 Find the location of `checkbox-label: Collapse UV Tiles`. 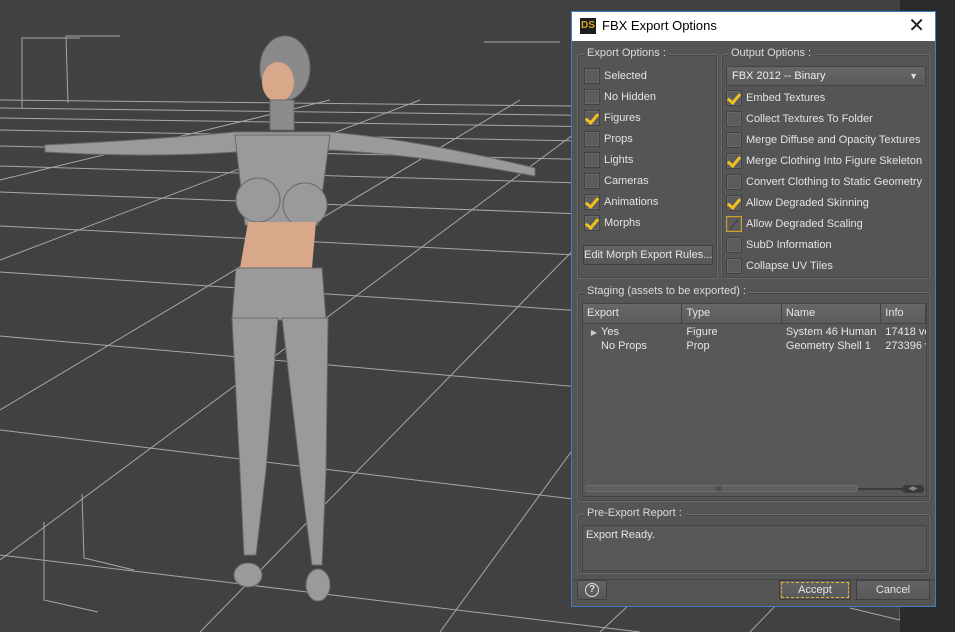

checkbox-label: Collapse UV Tiles is located at coordinates (789, 266).